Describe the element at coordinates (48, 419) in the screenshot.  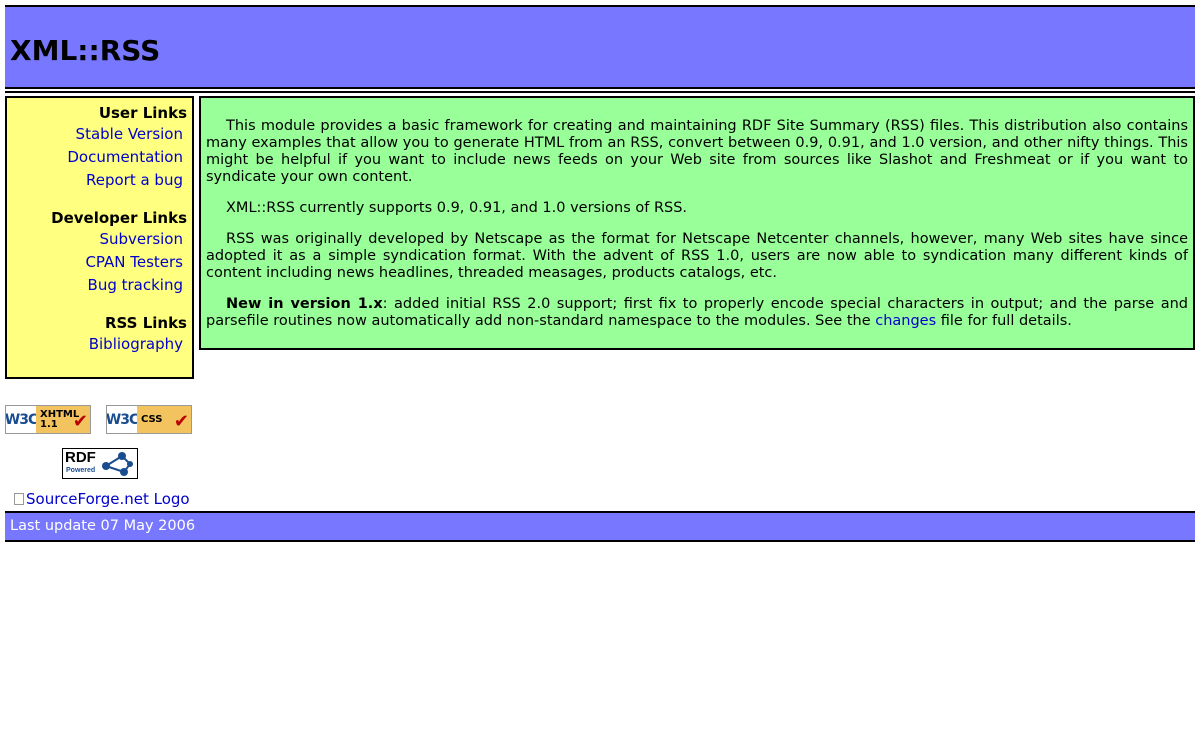
I see `w3c-xhtml-badge: W3C XHTML 1.1 ✔` at that location.